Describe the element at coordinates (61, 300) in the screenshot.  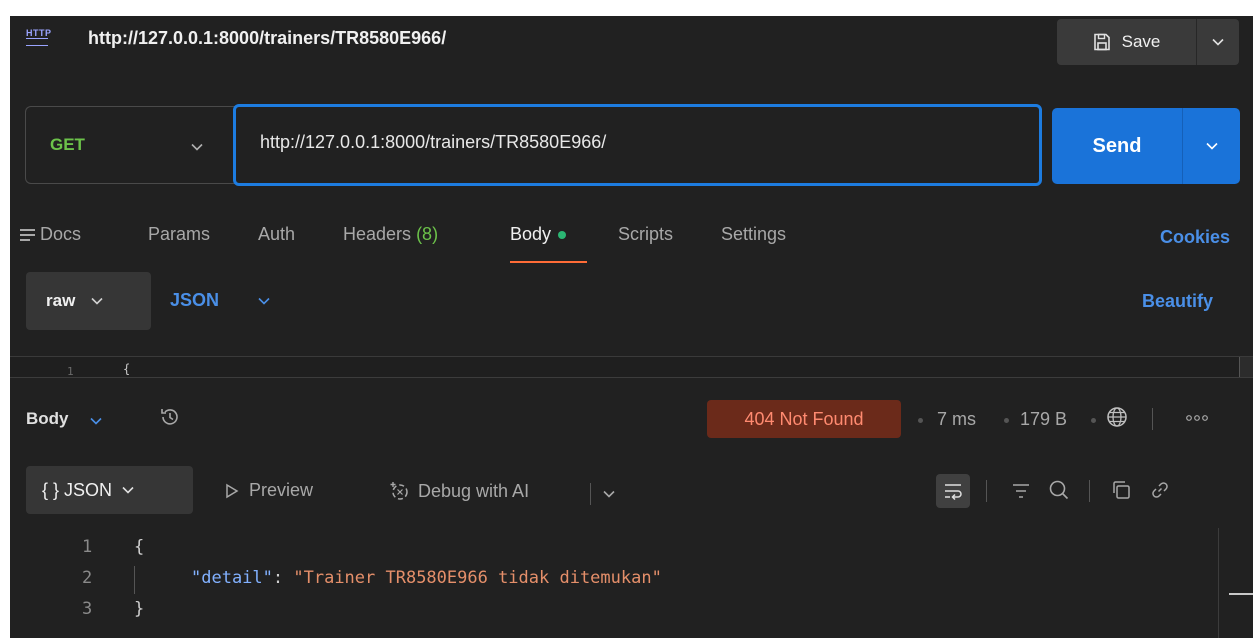
I see `body-mode-label: raw` at that location.